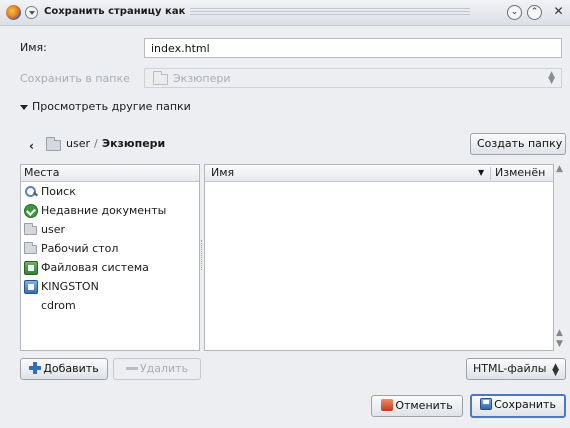  What do you see at coordinates (559, 344) in the screenshot?
I see `scroll-down-icon: ▼` at bounding box center [559, 344].